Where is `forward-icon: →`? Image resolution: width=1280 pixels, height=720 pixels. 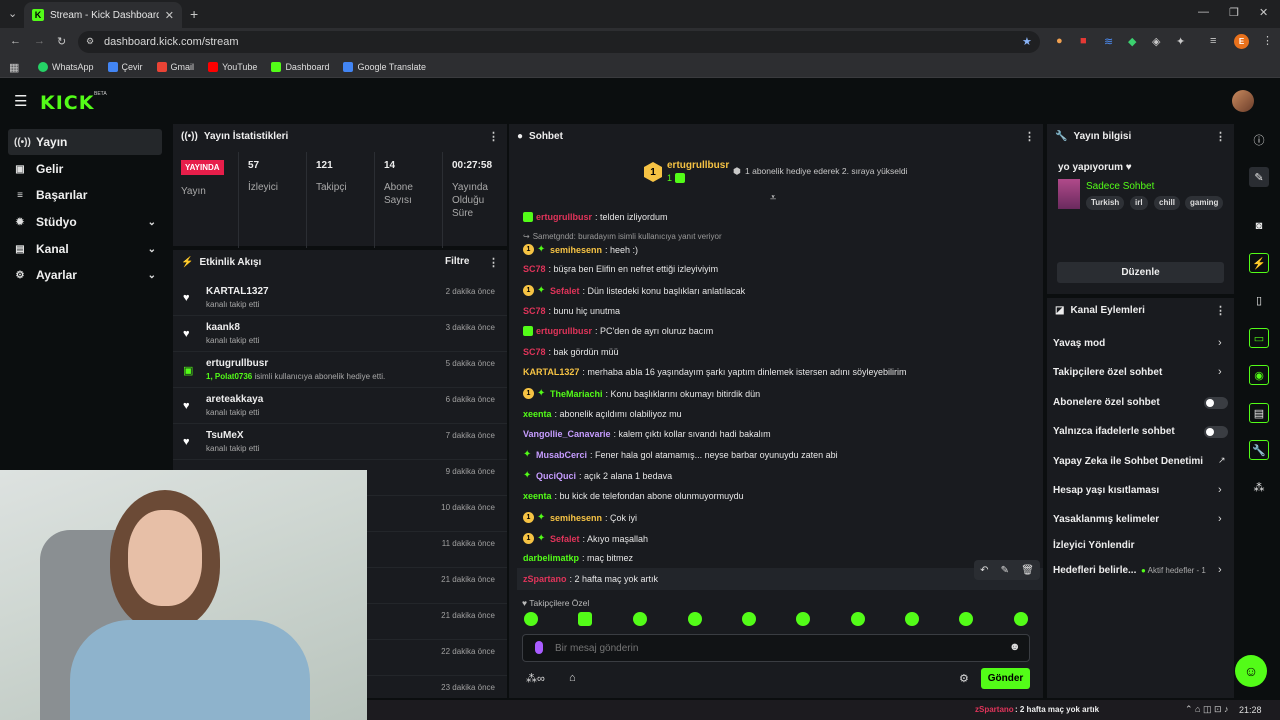 forward-icon: → is located at coordinates (39, 41).